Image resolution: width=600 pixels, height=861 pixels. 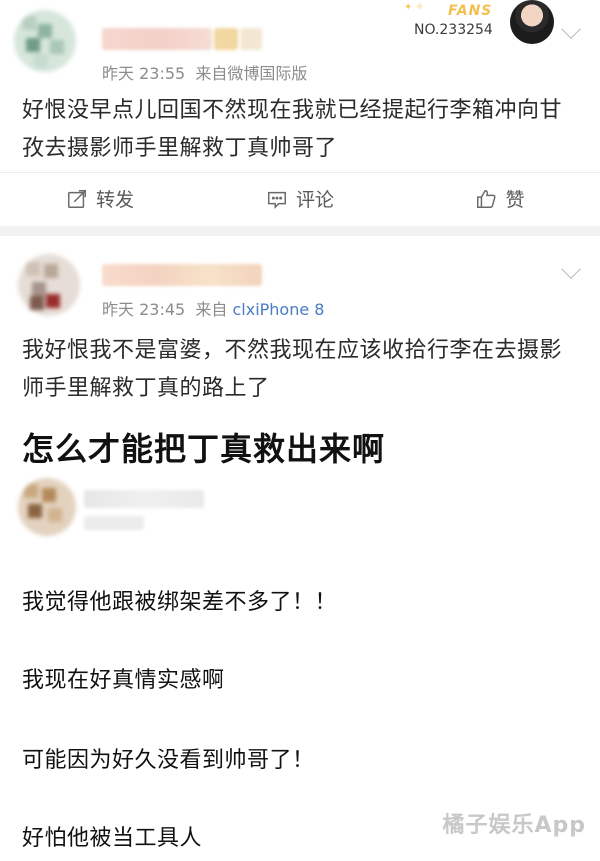 What do you see at coordinates (487, 198) in the screenshot?
I see `thumbs-up-icon` at bounding box center [487, 198].